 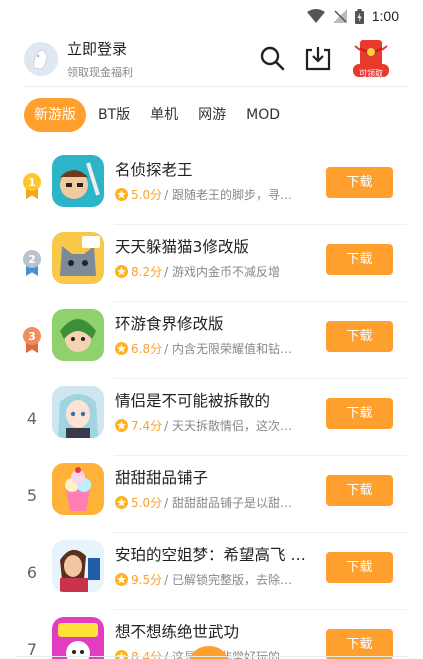 What do you see at coordinates (371, 58) in the screenshot?
I see `red-packet-icon: 可领取` at bounding box center [371, 58].